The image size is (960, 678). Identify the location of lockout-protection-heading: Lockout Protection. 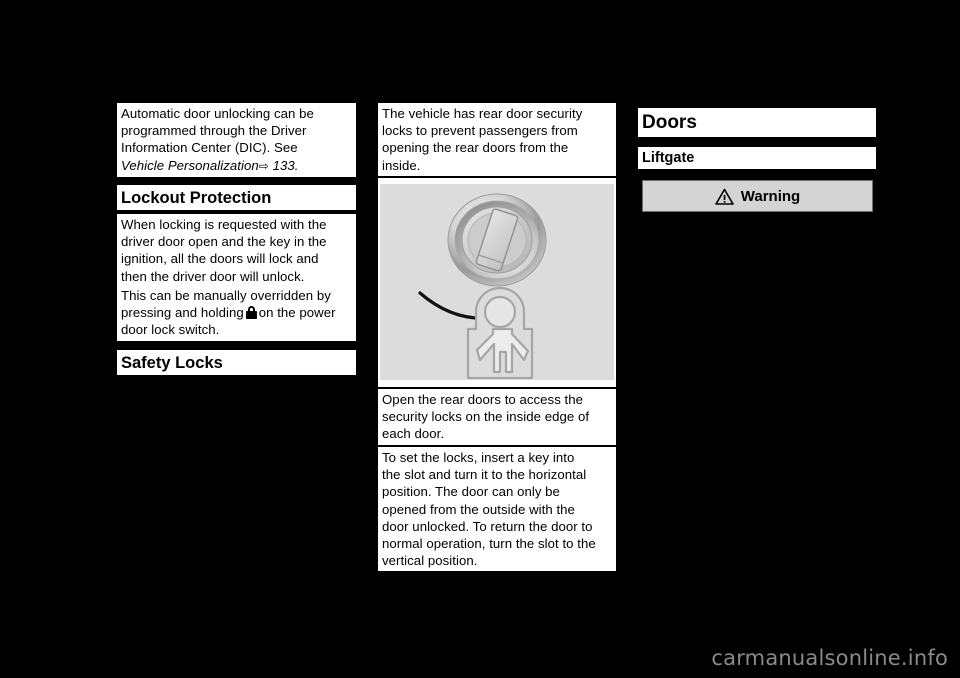
(236, 199).